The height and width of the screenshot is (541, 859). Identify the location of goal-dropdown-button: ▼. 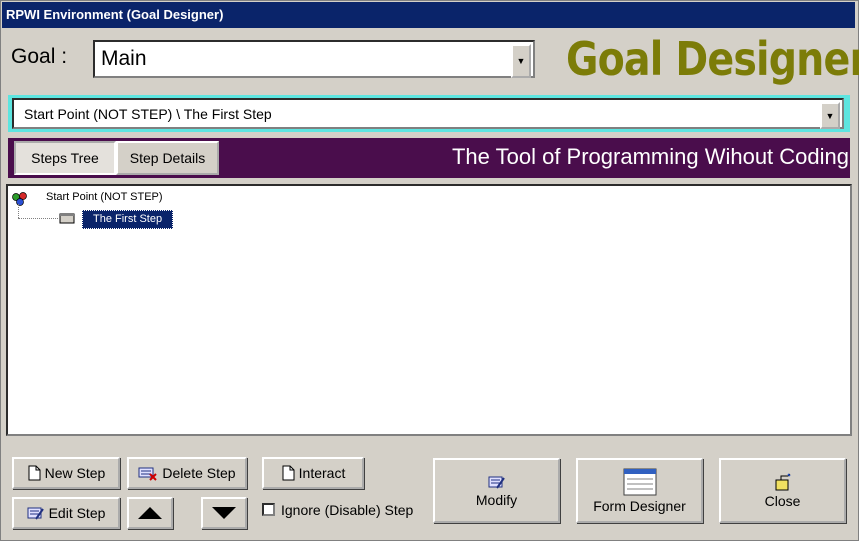
(521, 61).